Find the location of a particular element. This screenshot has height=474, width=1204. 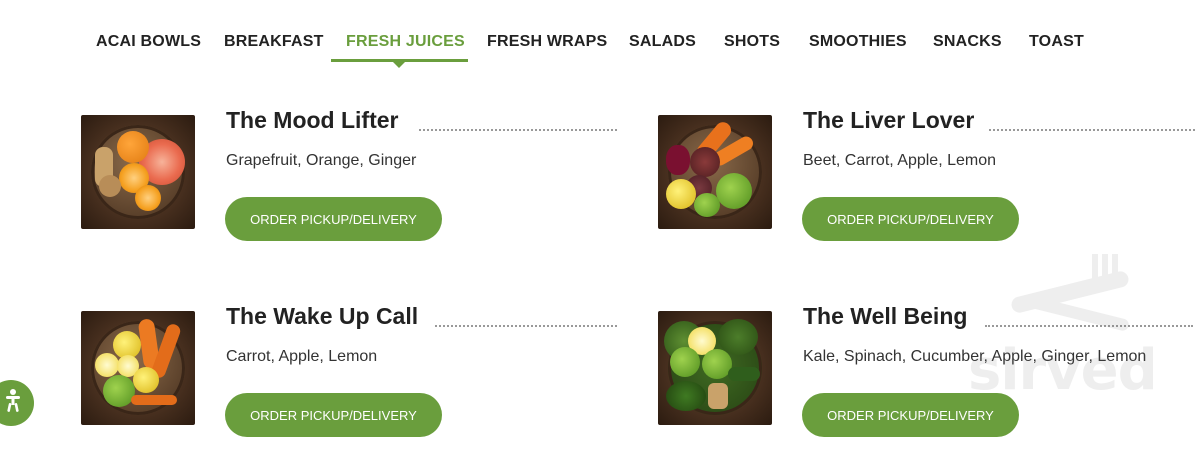

item-name: The Liver Lover is located at coordinates (889, 120).